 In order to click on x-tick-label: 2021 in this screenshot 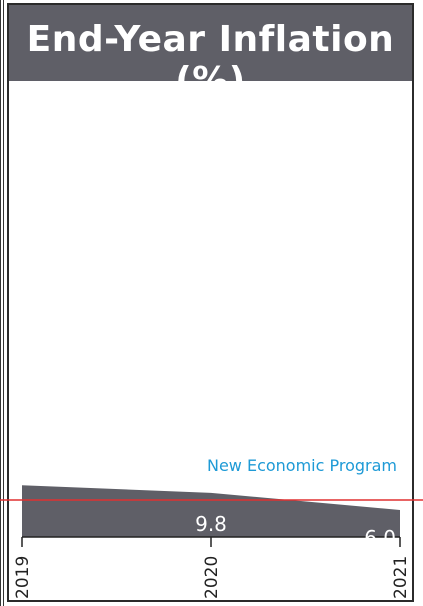, I will do `click(401, 577)`.